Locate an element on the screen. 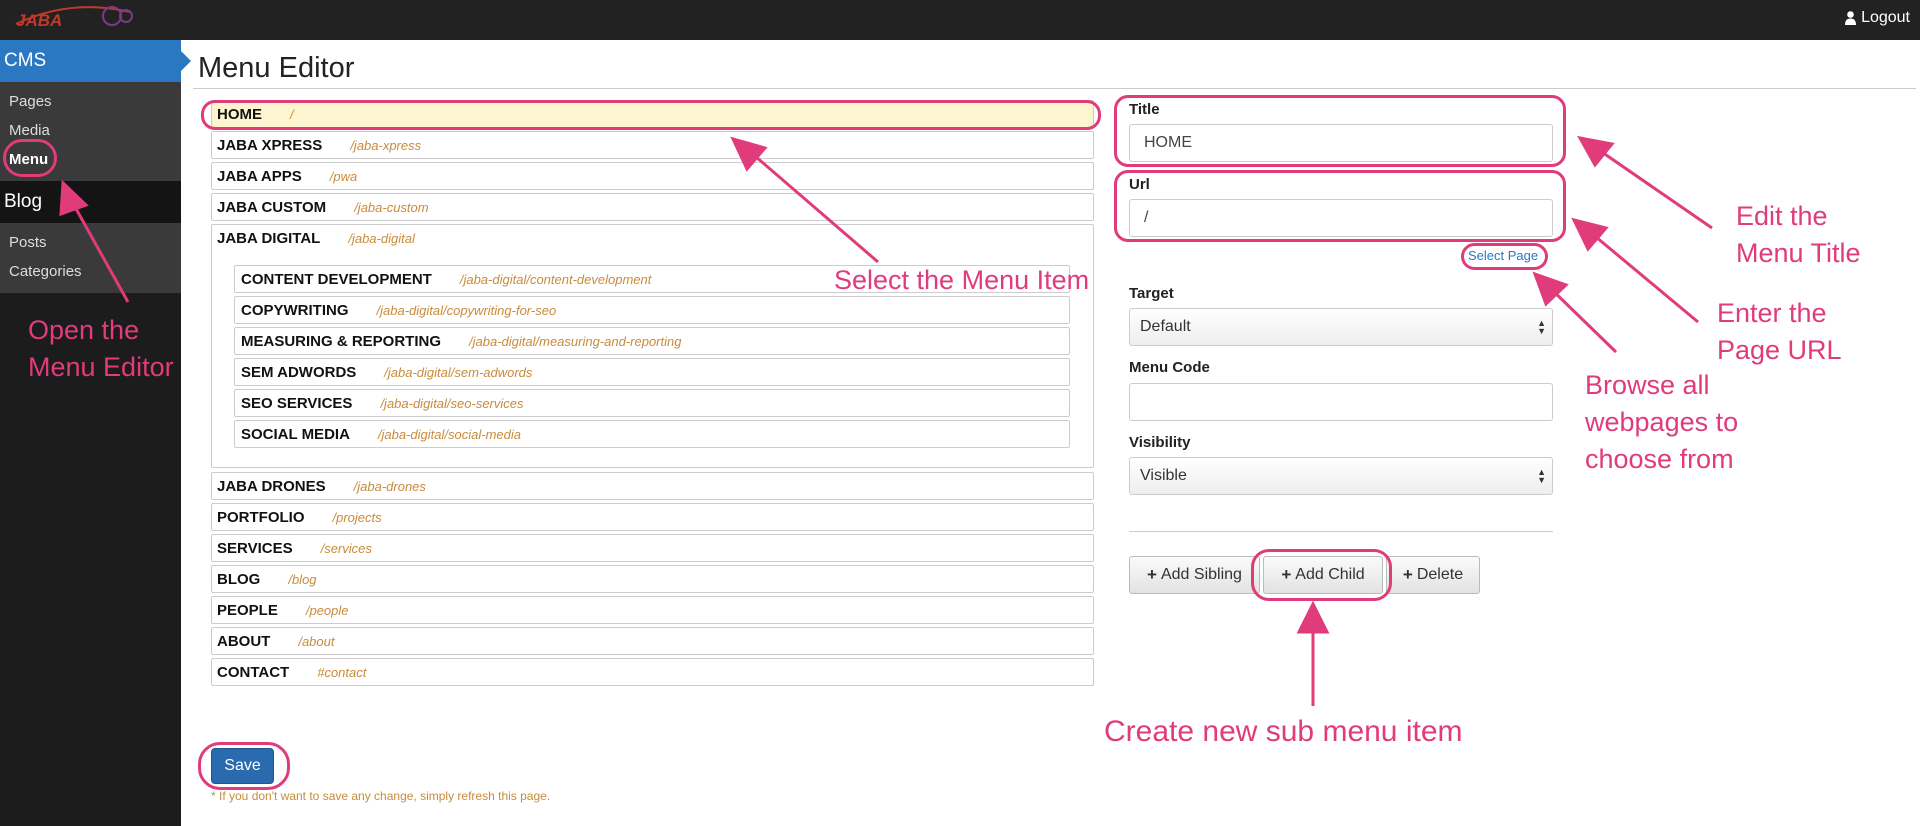 The image size is (1920, 826). annotation-enter-page-url: Enter the Page URL is located at coordinates (1779, 331).